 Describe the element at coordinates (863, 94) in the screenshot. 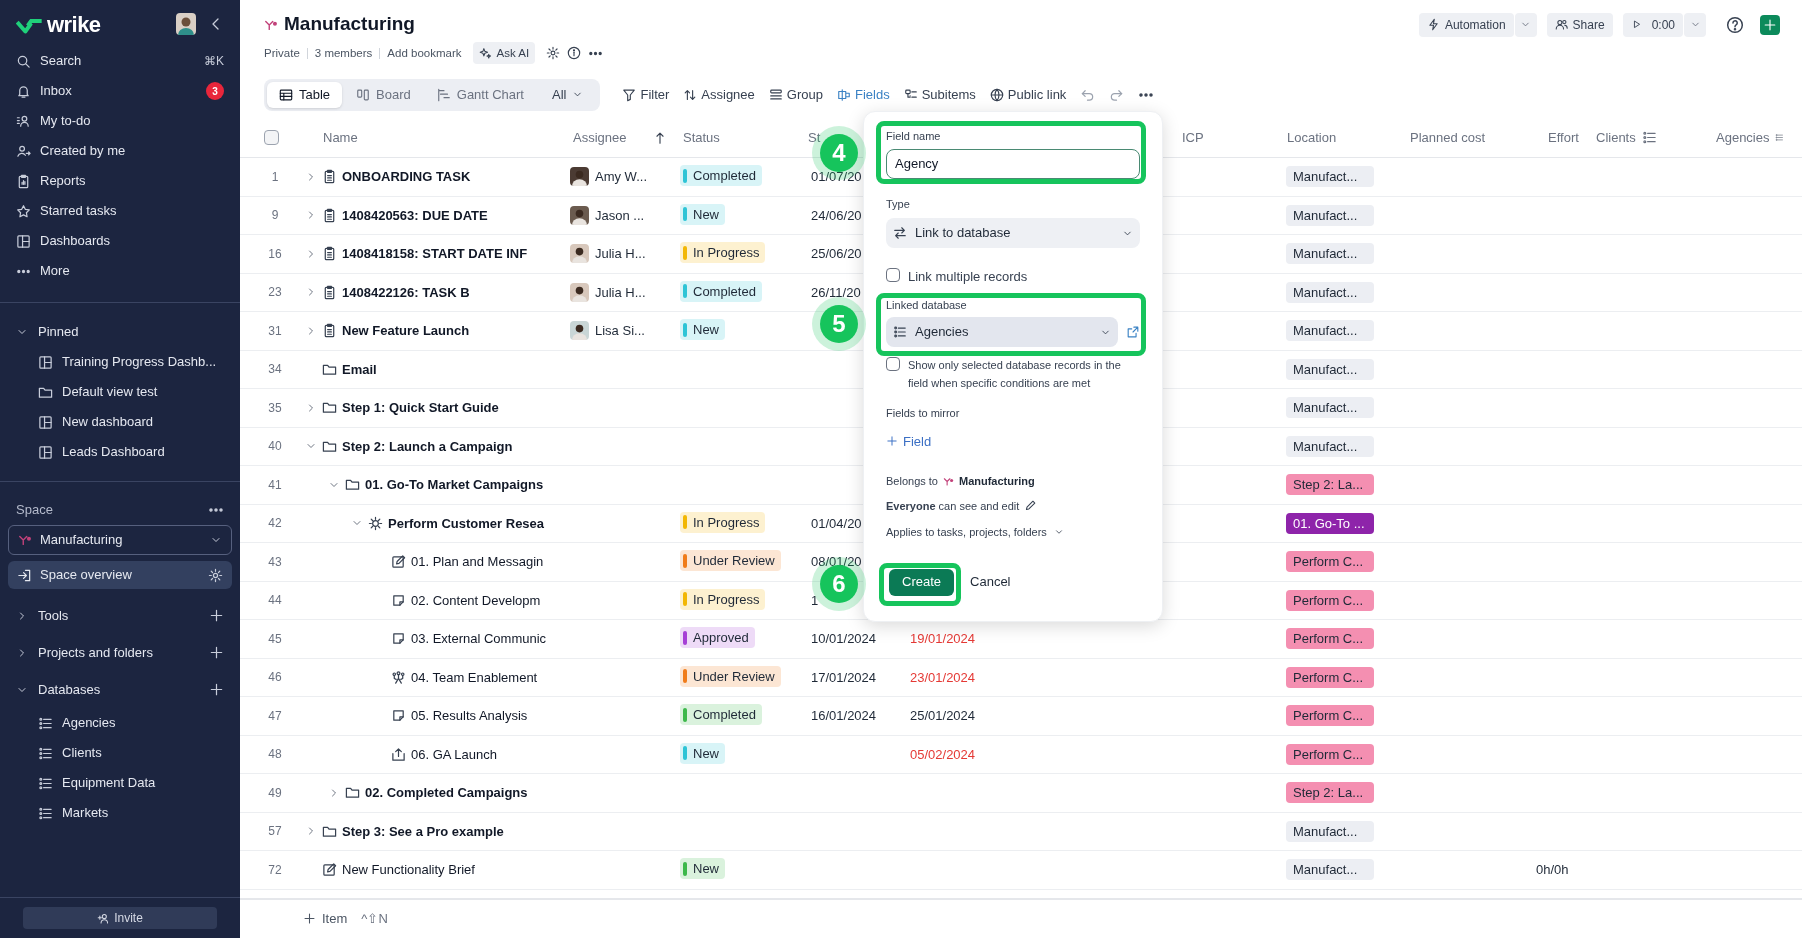

I see `toolbar-button: Fields` at that location.